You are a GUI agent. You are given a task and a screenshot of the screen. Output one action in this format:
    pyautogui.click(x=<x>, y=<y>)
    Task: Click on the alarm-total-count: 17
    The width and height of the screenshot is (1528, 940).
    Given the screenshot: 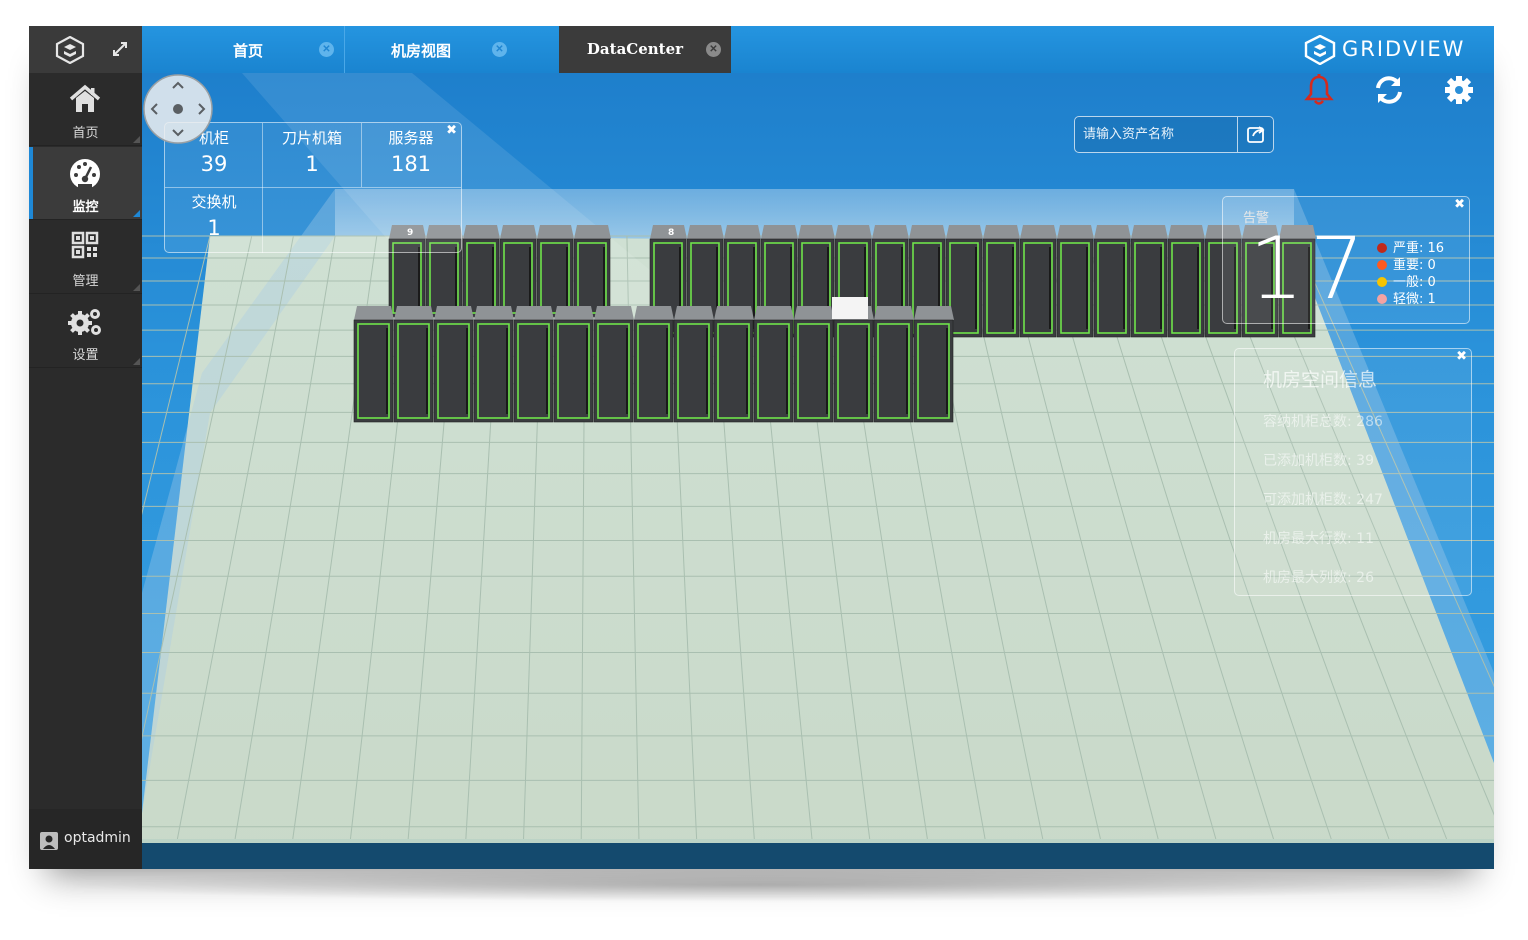 What is the action you would take?
    pyautogui.click(x=1310, y=269)
    